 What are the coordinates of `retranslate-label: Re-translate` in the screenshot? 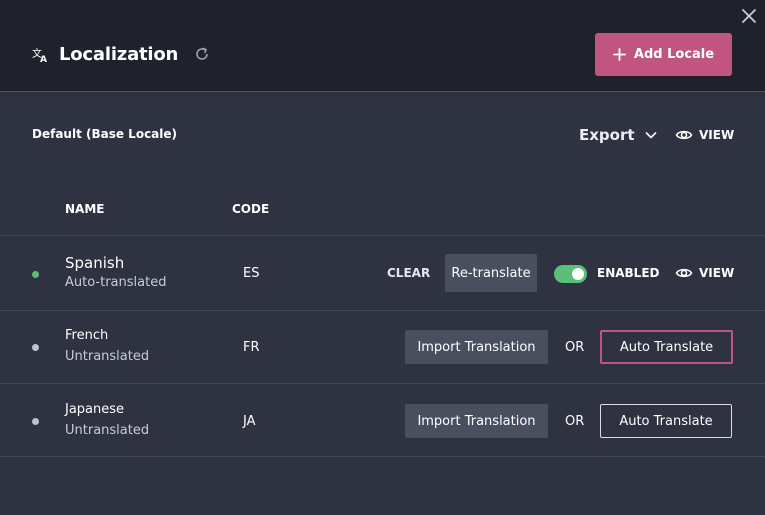 It's located at (491, 273).